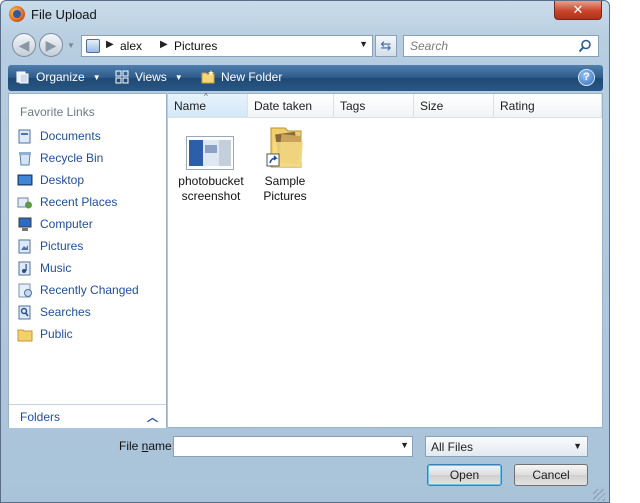 The width and height of the screenshot is (640, 503). What do you see at coordinates (283, 106) in the screenshot?
I see `column-label: Date taken` at bounding box center [283, 106].